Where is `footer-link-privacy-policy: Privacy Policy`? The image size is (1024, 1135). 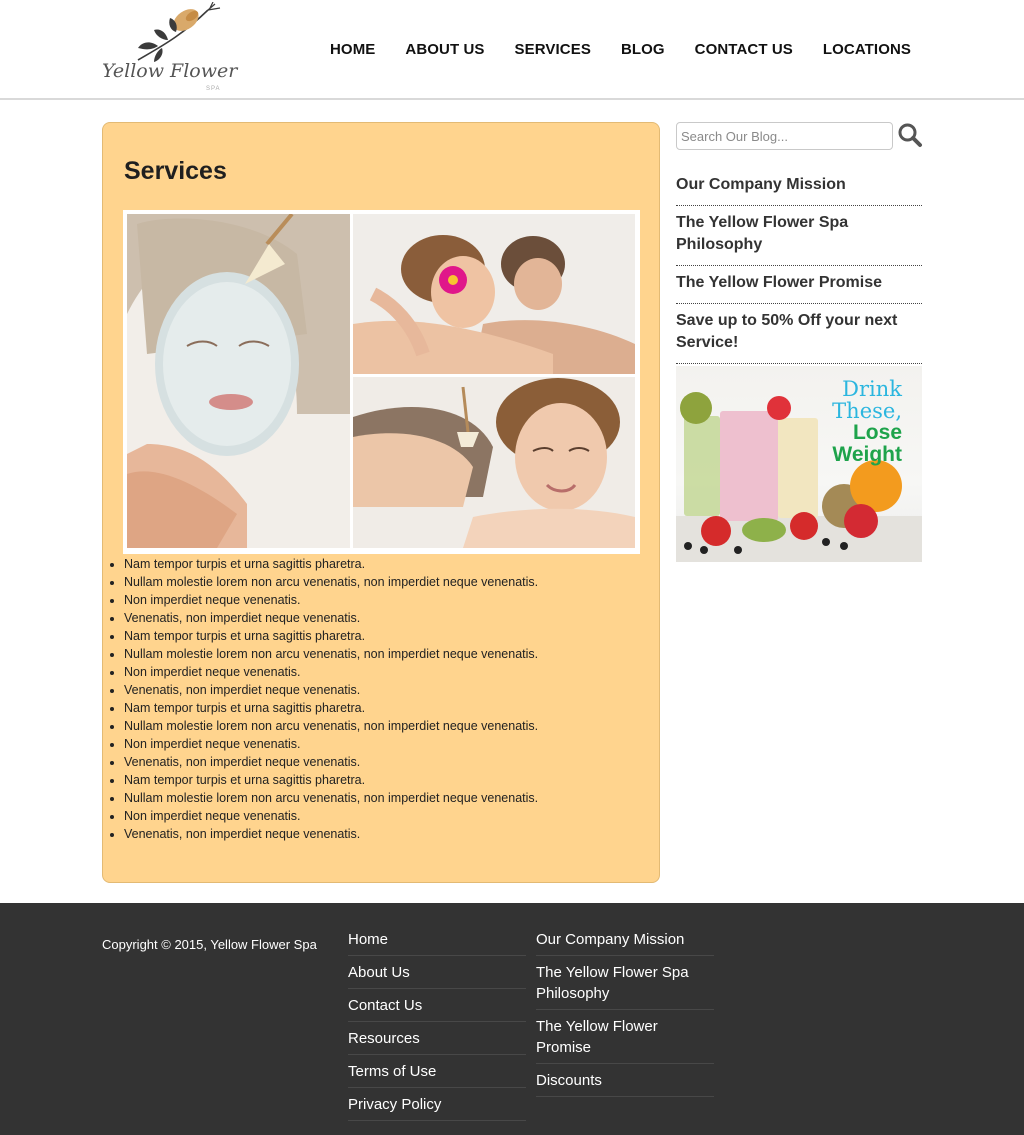 footer-link-privacy-policy: Privacy Policy is located at coordinates (437, 1104).